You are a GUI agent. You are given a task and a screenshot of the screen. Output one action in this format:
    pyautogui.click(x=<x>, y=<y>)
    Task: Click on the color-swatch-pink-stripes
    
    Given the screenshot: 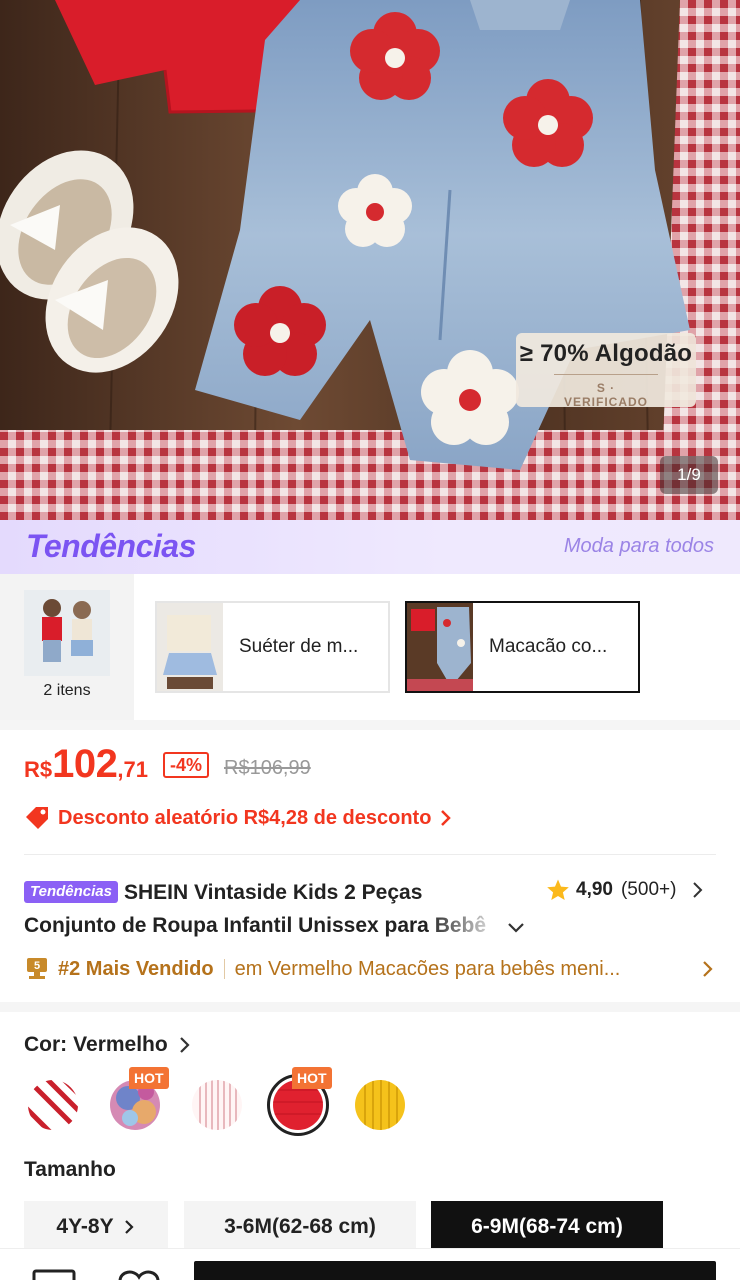 What is the action you would take?
    pyautogui.click(x=217, y=1105)
    